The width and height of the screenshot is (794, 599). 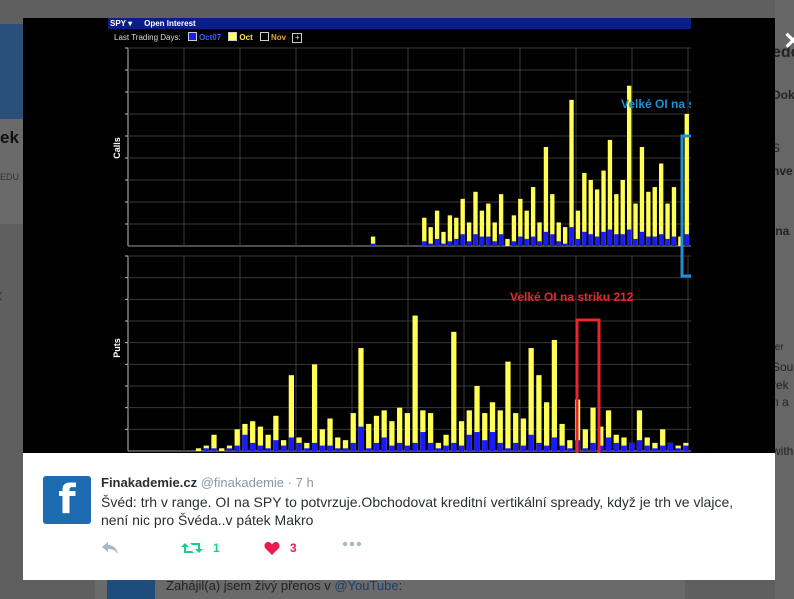 I want to click on tweet-timestamp: 7 h, so click(x=305, y=482).